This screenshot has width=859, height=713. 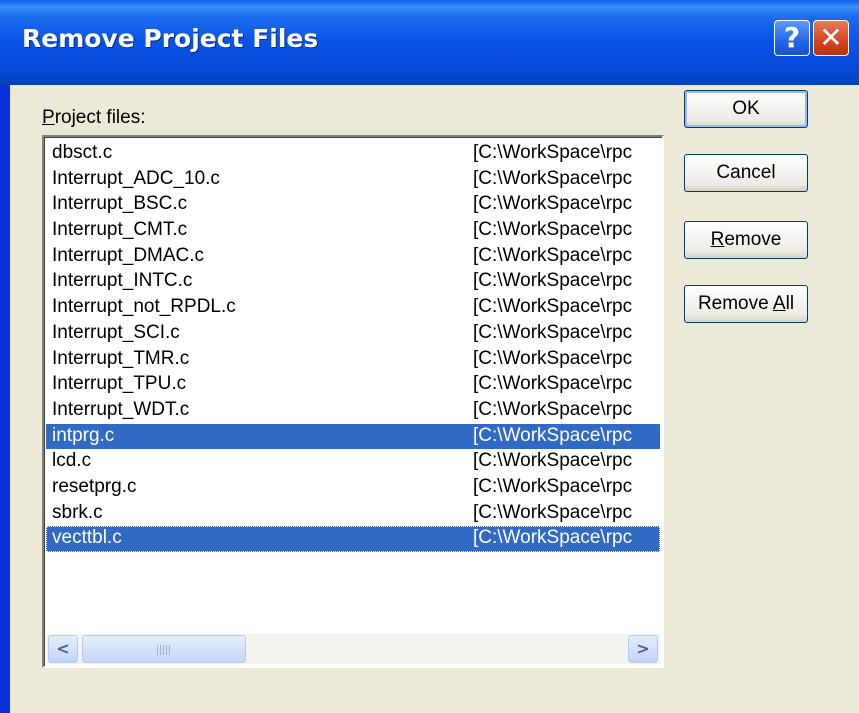 I want to click on remove-label: Remove, so click(x=746, y=239).